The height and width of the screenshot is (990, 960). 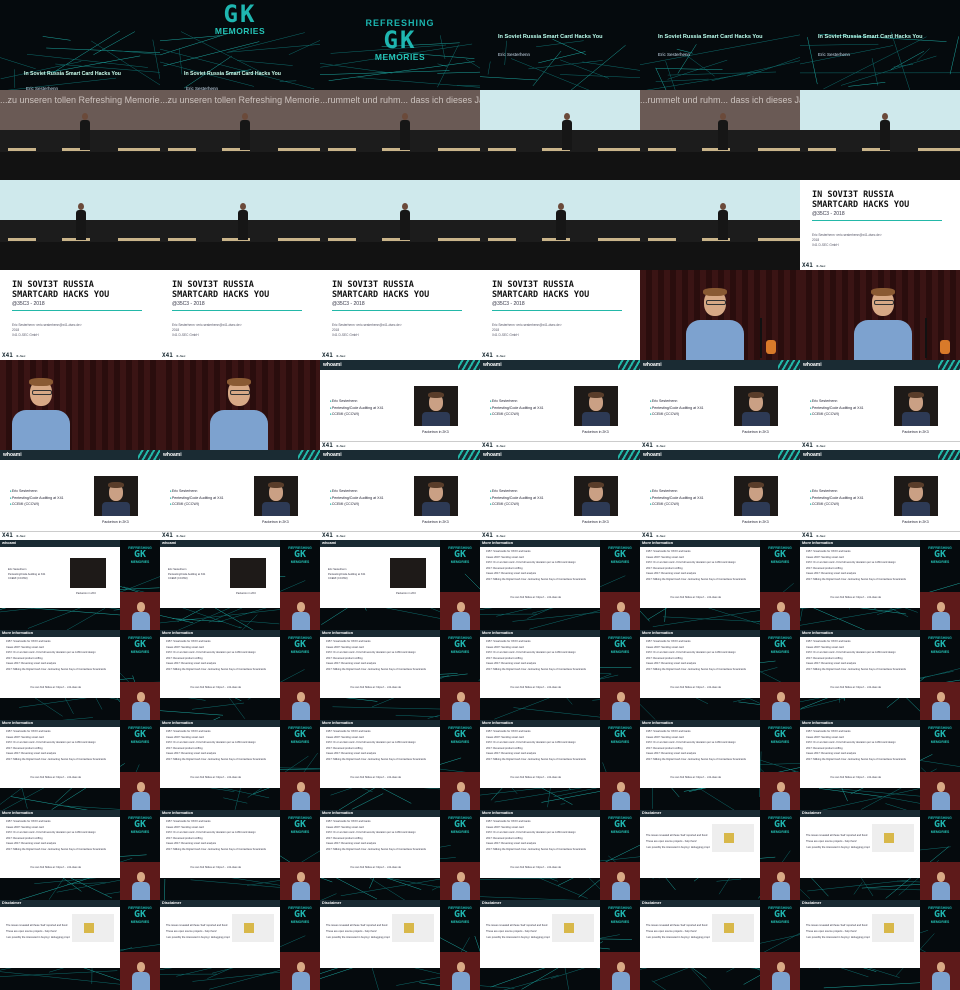 I want to click on x41-logo-text: X41, so click(x=807, y=535).